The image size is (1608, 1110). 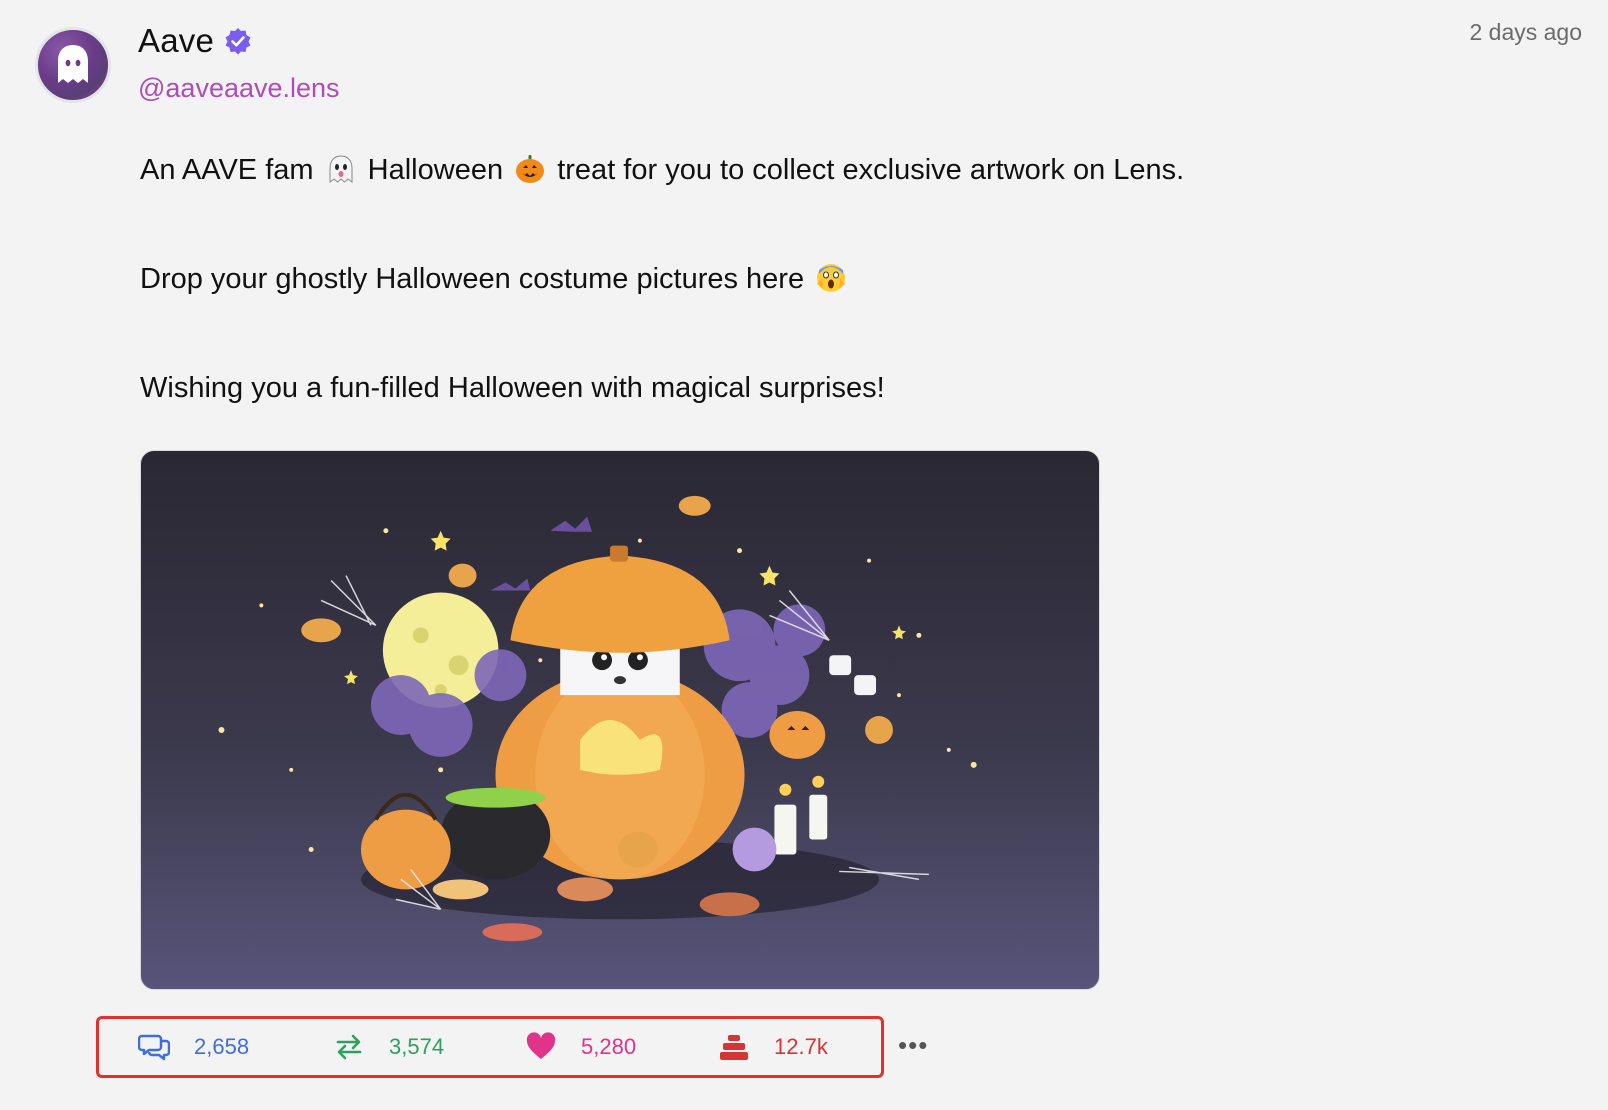 I want to click on ghost-logo-icon, so click(x=73, y=64).